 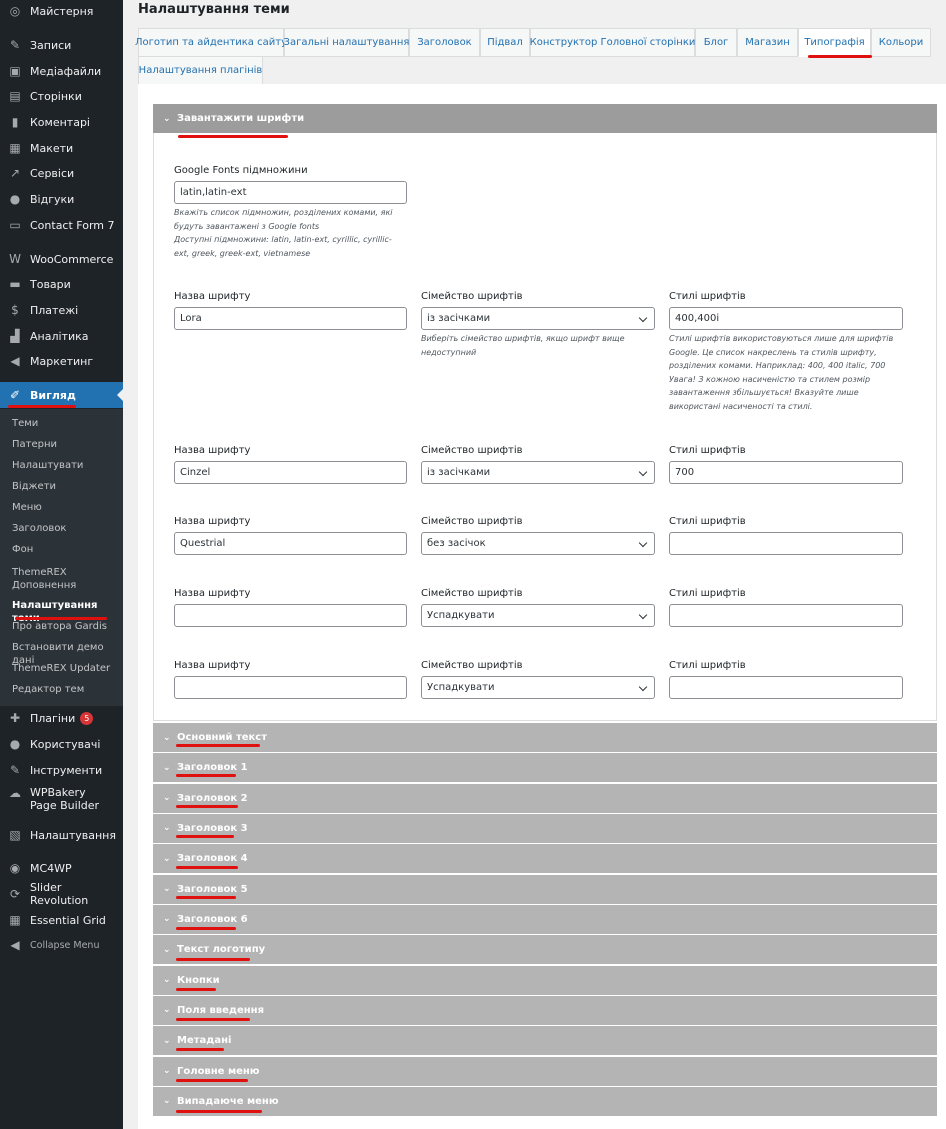 I want to click on tab-2: Заголовок, so click(x=444, y=42).